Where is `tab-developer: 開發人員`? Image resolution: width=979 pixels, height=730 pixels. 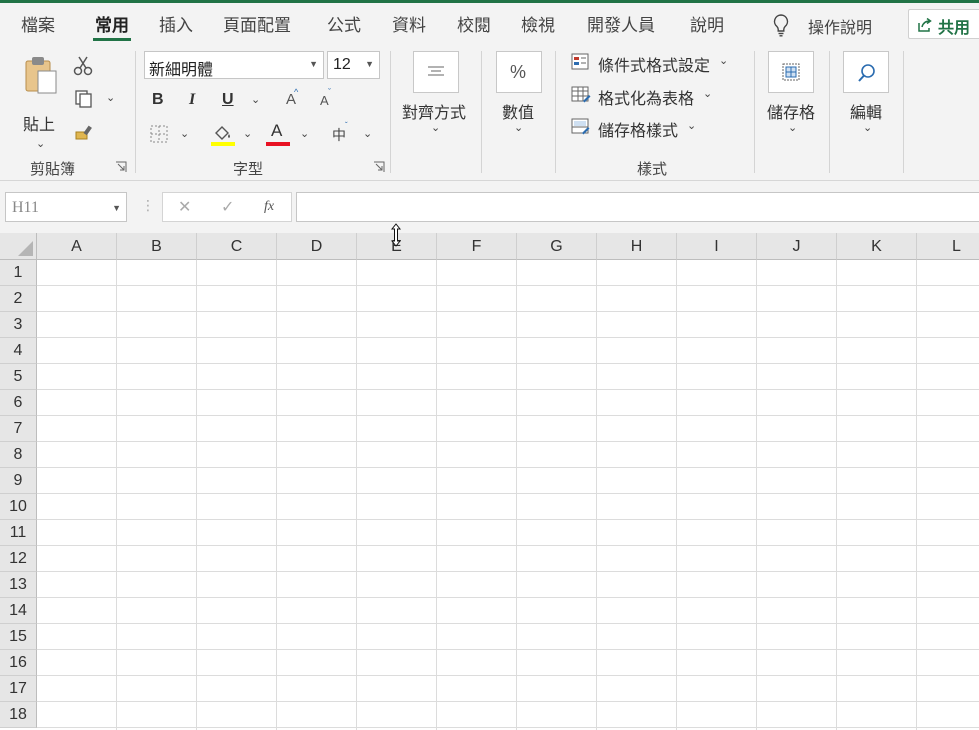 tab-developer: 開發人員 is located at coordinates (621, 23).